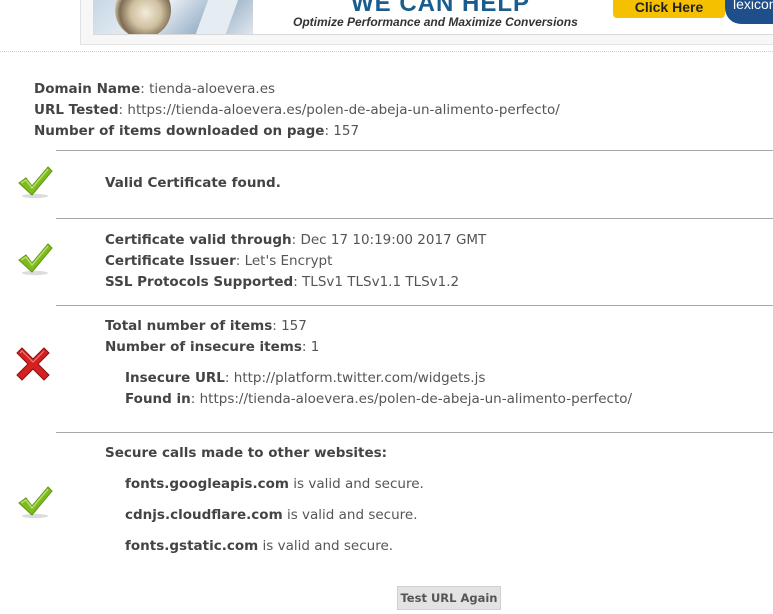 The width and height of the screenshot is (773, 614). What do you see at coordinates (393, 240) in the screenshot?
I see `valid-through-value: Dec 17 10:19:00 2017 GMT` at bounding box center [393, 240].